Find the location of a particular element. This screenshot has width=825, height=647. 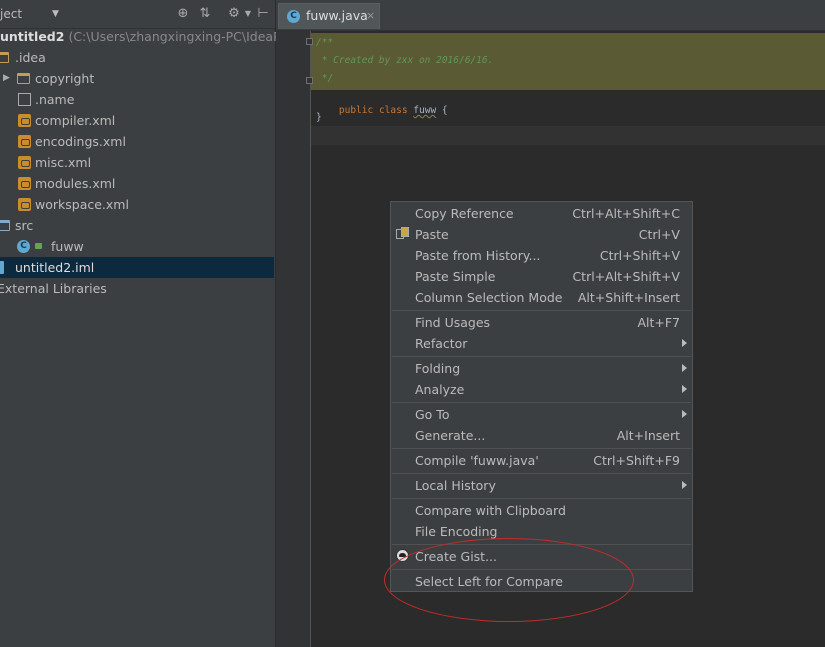

menu-item-label: Copy Reference is located at coordinates (464, 213).